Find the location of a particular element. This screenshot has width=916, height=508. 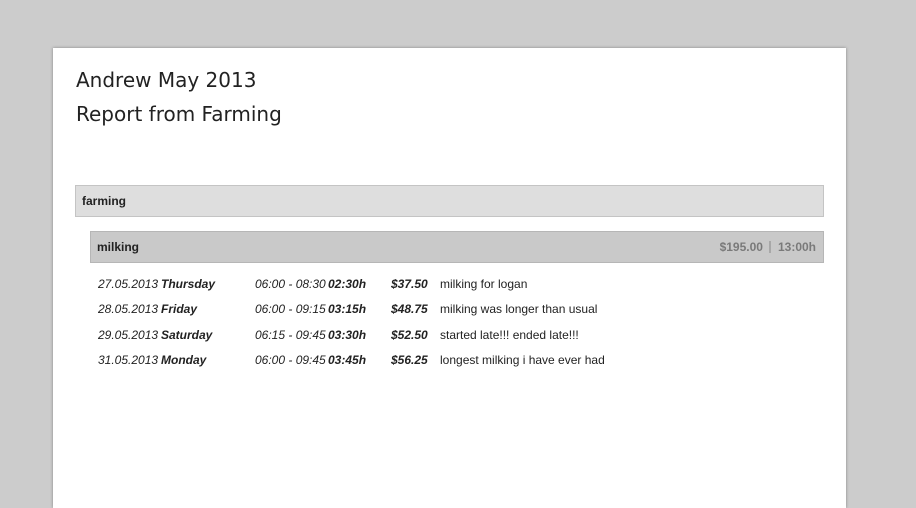

entry-date: 28.05.2013 is located at coordinates (128, 309).